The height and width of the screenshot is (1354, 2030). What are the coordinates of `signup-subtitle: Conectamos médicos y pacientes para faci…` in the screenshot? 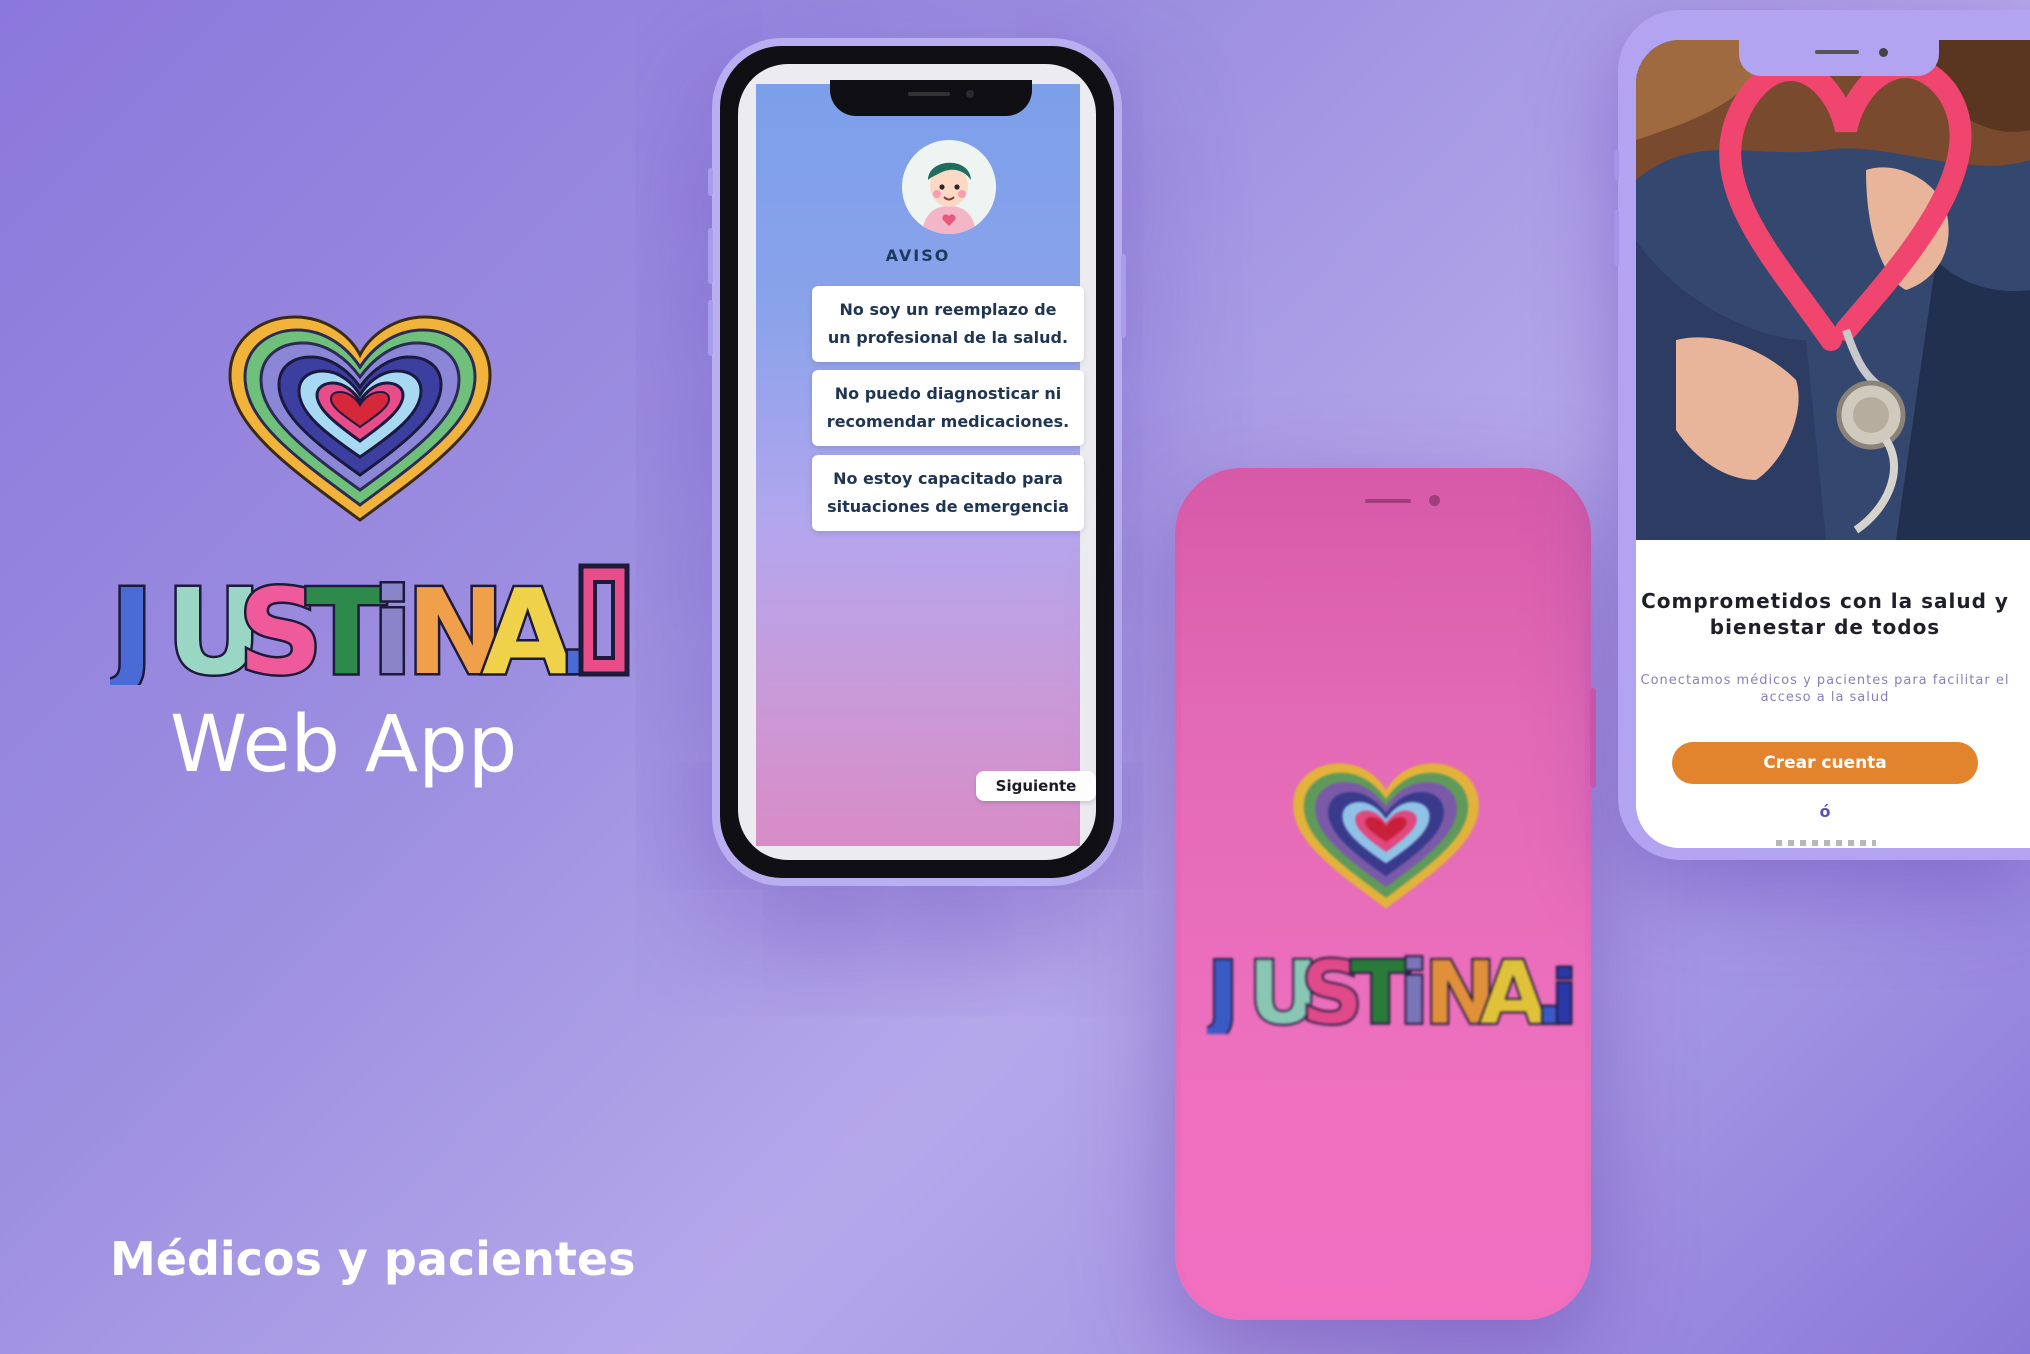 It's located at (1825, 689).